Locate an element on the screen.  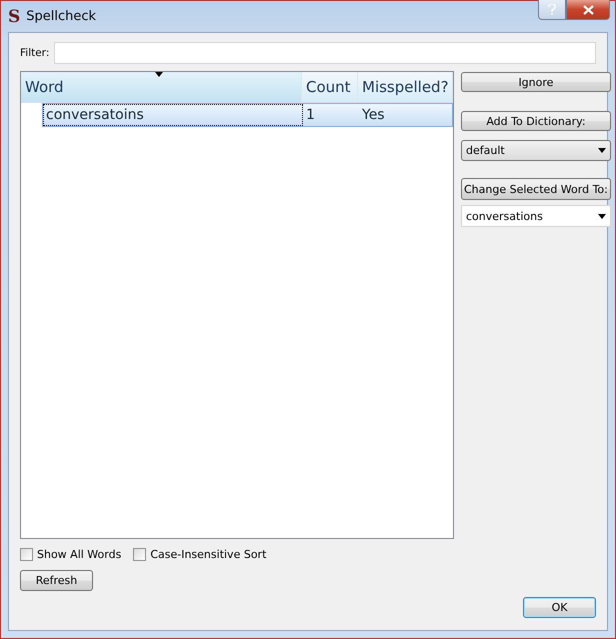
close-icon is located at coordinates (588, 9).